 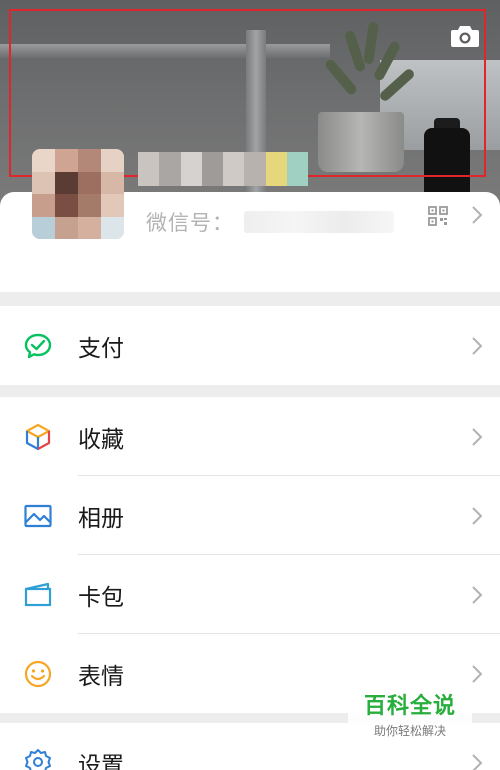 What do you see at coordinates (319, 222) in the screenshot?
I see `wechat-id-value` at bounding box center [319, 222].